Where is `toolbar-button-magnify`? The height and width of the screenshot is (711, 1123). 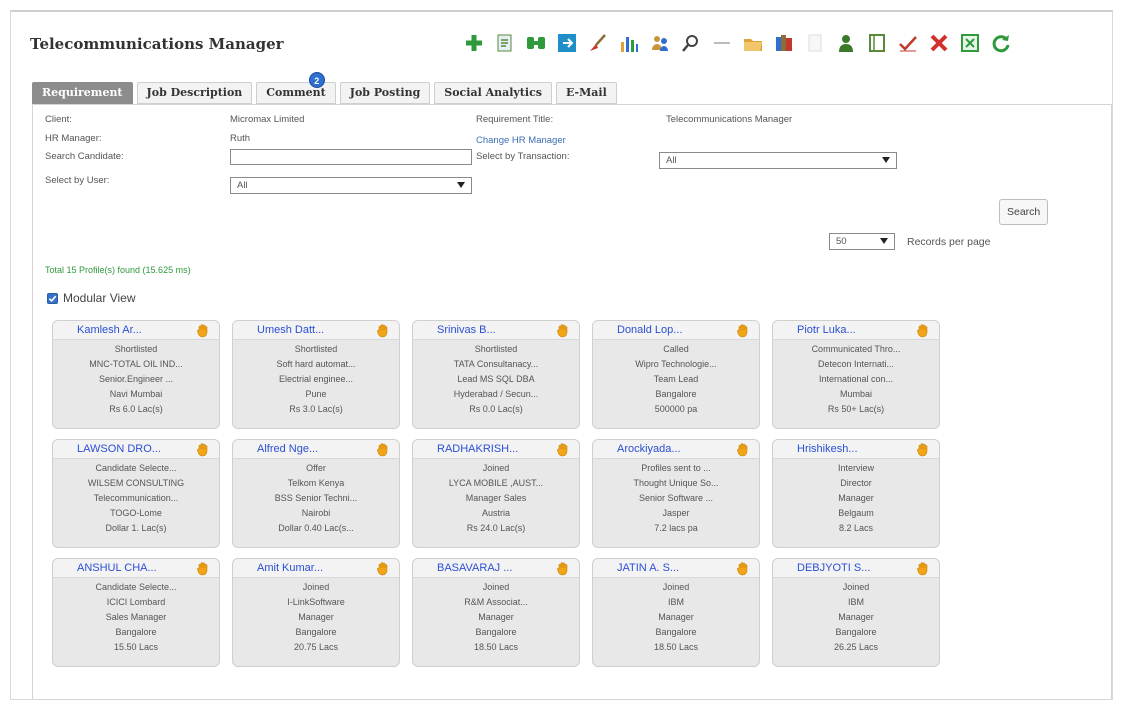
toolbar-button-magnify is located at coordinates (691, 43).